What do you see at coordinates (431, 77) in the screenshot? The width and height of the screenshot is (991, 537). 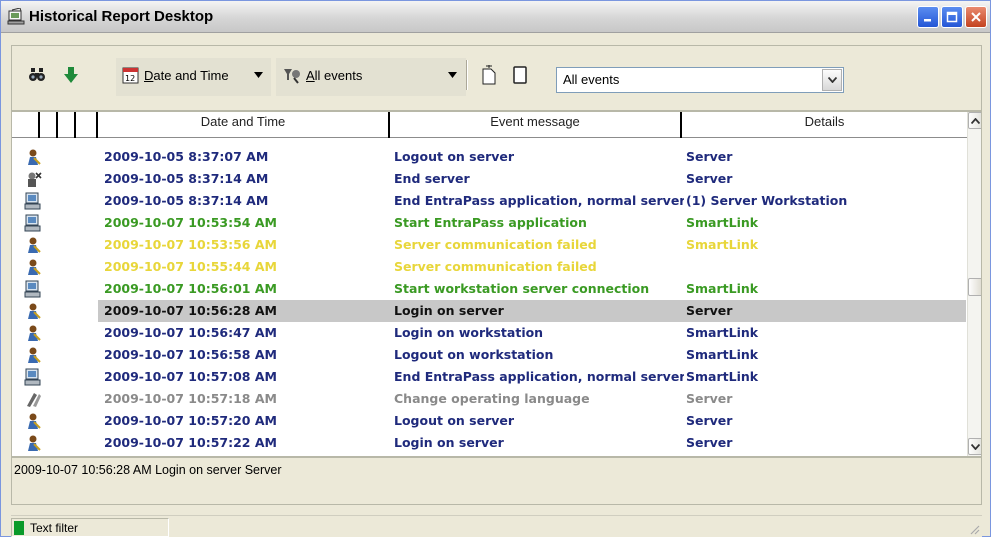 I see `toolbar: 12 Date and Time All events All events` at bounding box center [431, 77].